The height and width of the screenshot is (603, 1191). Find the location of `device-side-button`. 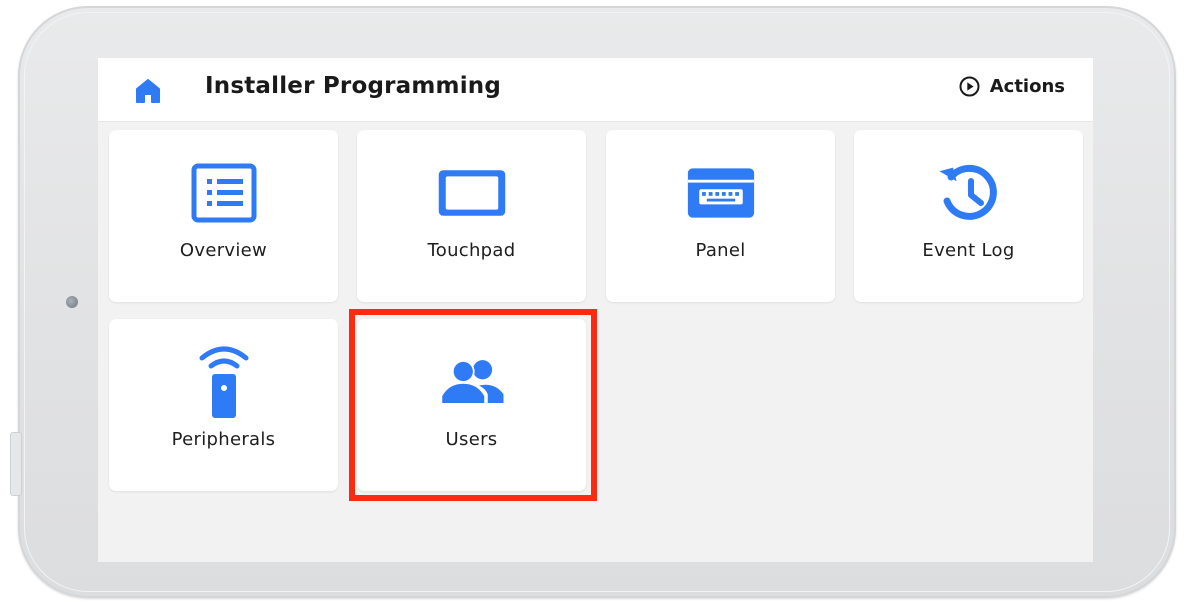

device-side-button is located at coordinates (16, 464).